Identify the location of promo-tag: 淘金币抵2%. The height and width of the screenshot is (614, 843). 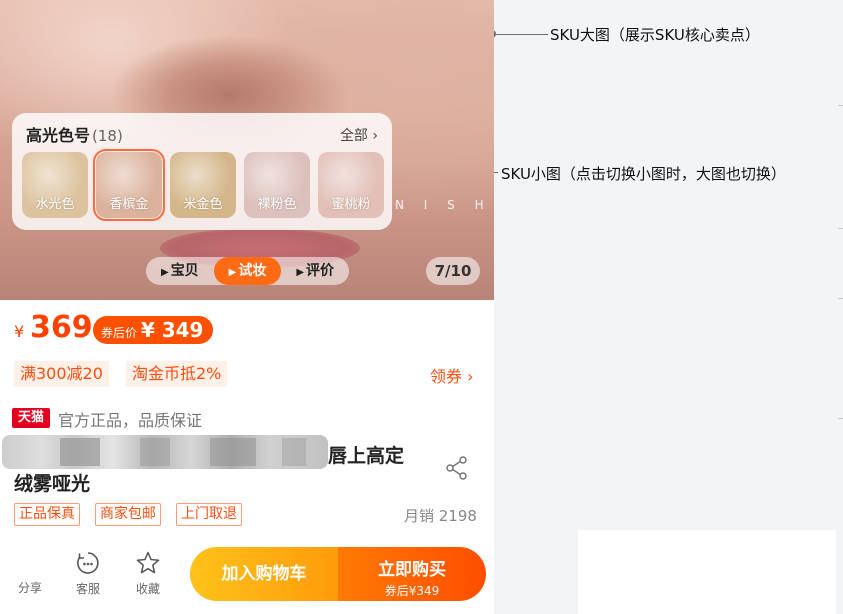
(177, 374).